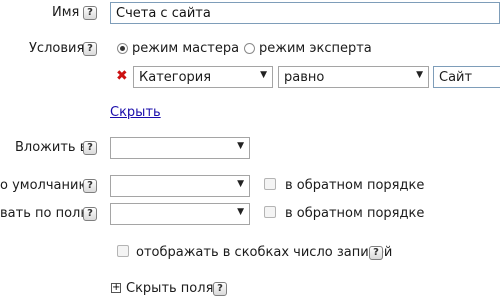  I want to click on condition-field-value: Категория, so click(175, 77).